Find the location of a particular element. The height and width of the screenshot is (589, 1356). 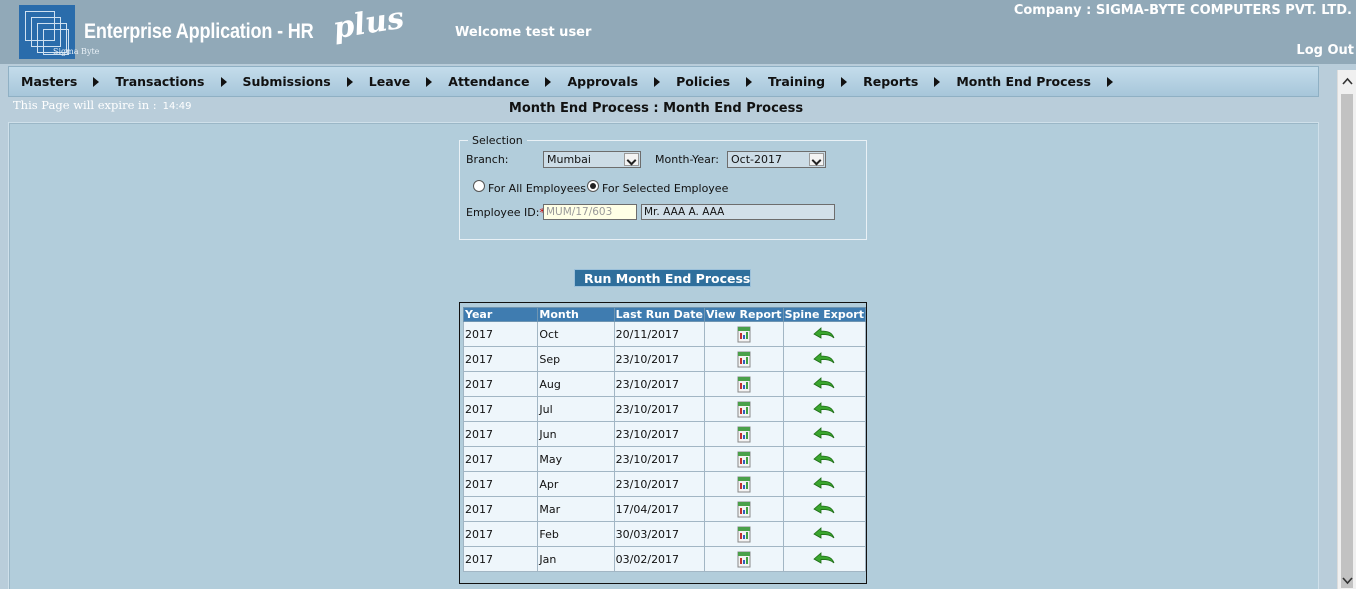

radio-all-employees-label: For All Employees is located at coordinates (537, 188).